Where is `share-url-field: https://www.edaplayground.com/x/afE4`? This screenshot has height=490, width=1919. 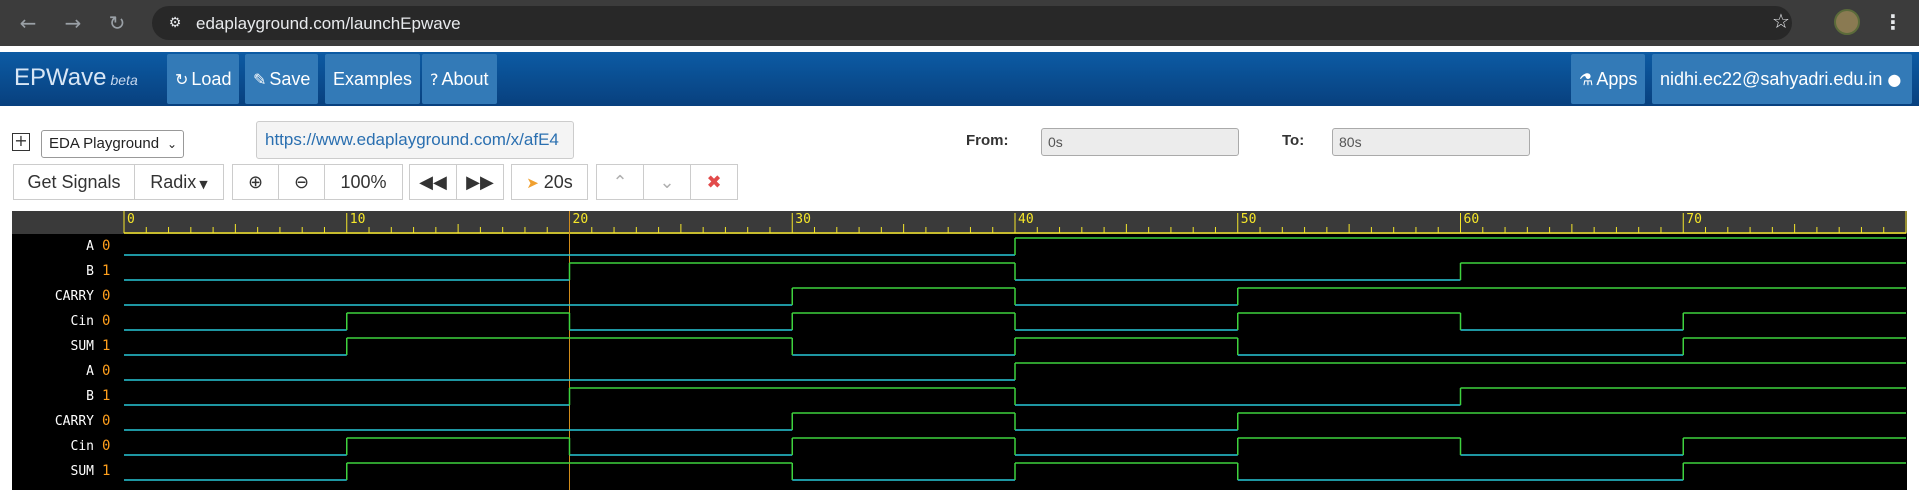
share-url-field: https://www.edaplayground.com/x/afE4 is located at coordinates (415, 140).